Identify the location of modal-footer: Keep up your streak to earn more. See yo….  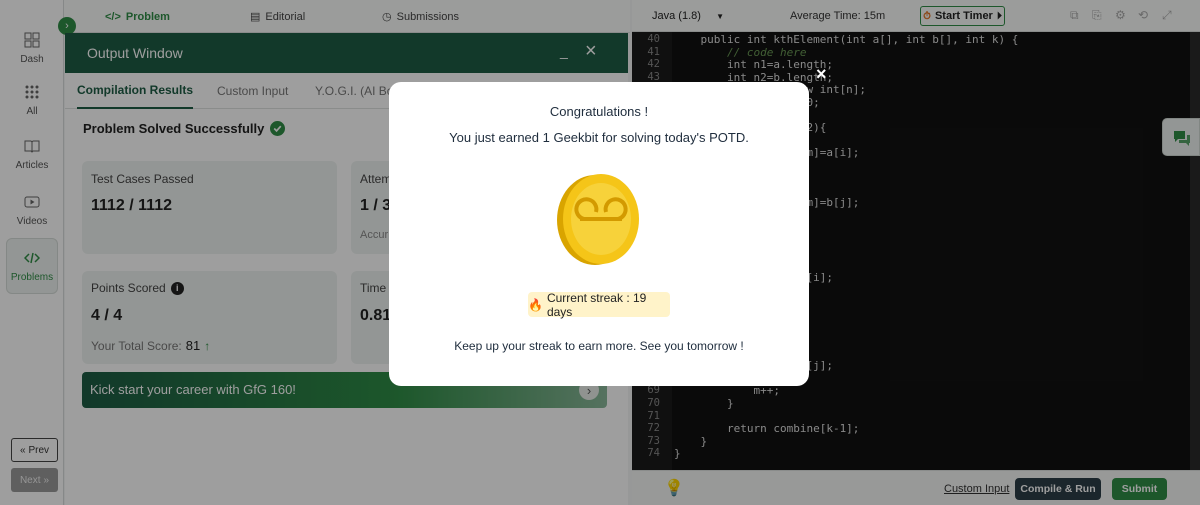
(599, 346).